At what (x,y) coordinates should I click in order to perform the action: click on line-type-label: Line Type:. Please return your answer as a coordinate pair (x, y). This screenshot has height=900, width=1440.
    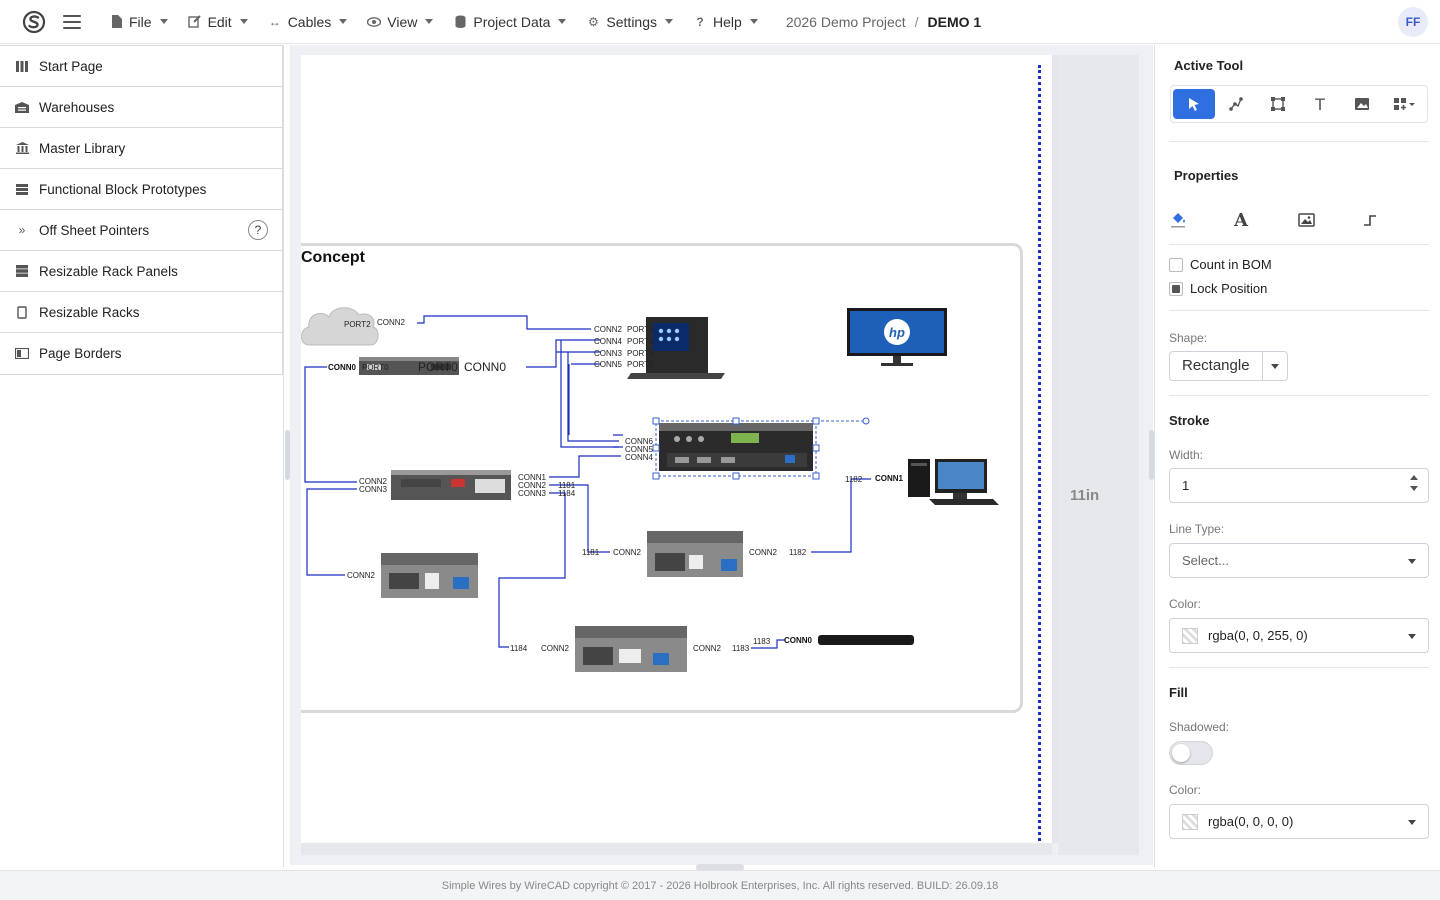
    Looking at the image, I should click on (1197, 529).